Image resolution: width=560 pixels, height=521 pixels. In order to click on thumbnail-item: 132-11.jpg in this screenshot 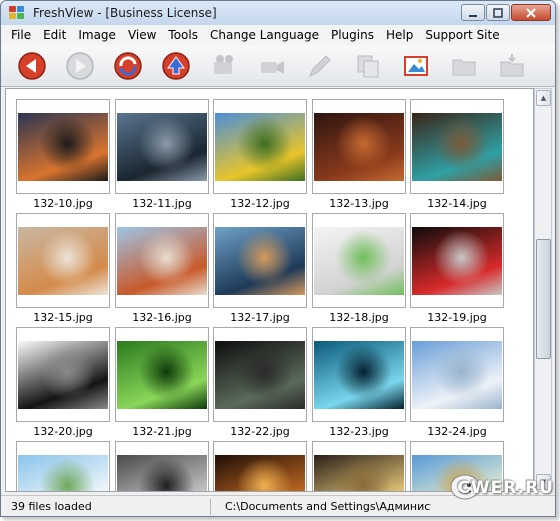, I will do `click(162, 154)`.